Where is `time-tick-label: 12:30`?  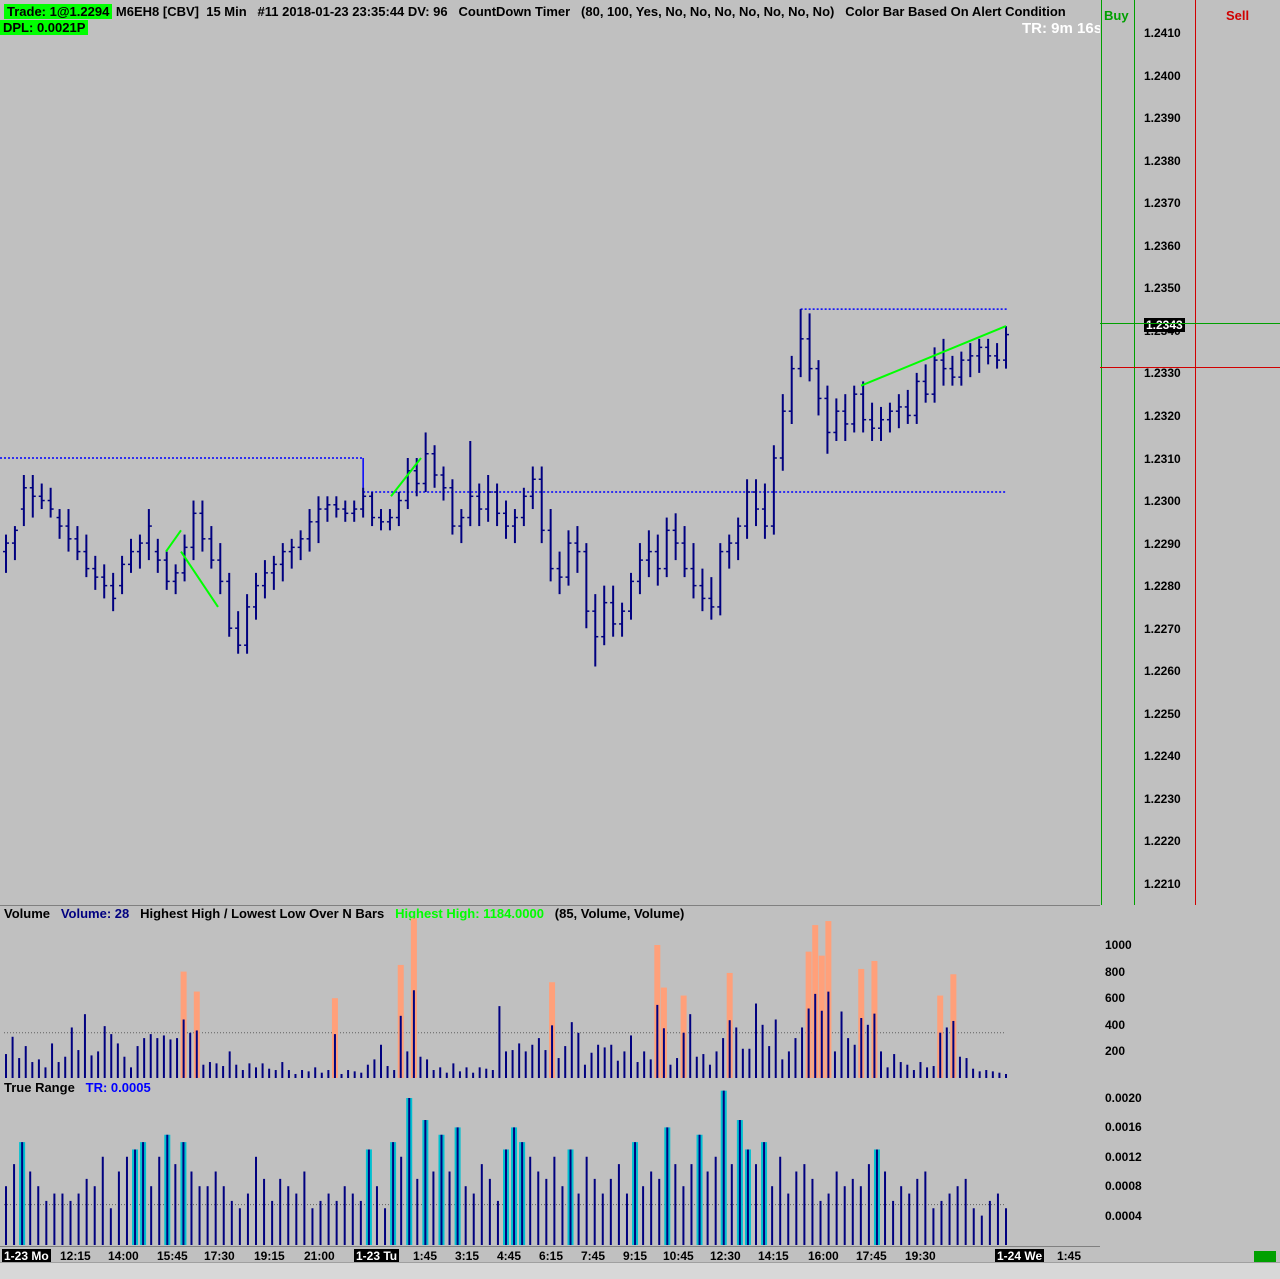
time-tick-label: 12:30 is located at coordinates (725, 1256).